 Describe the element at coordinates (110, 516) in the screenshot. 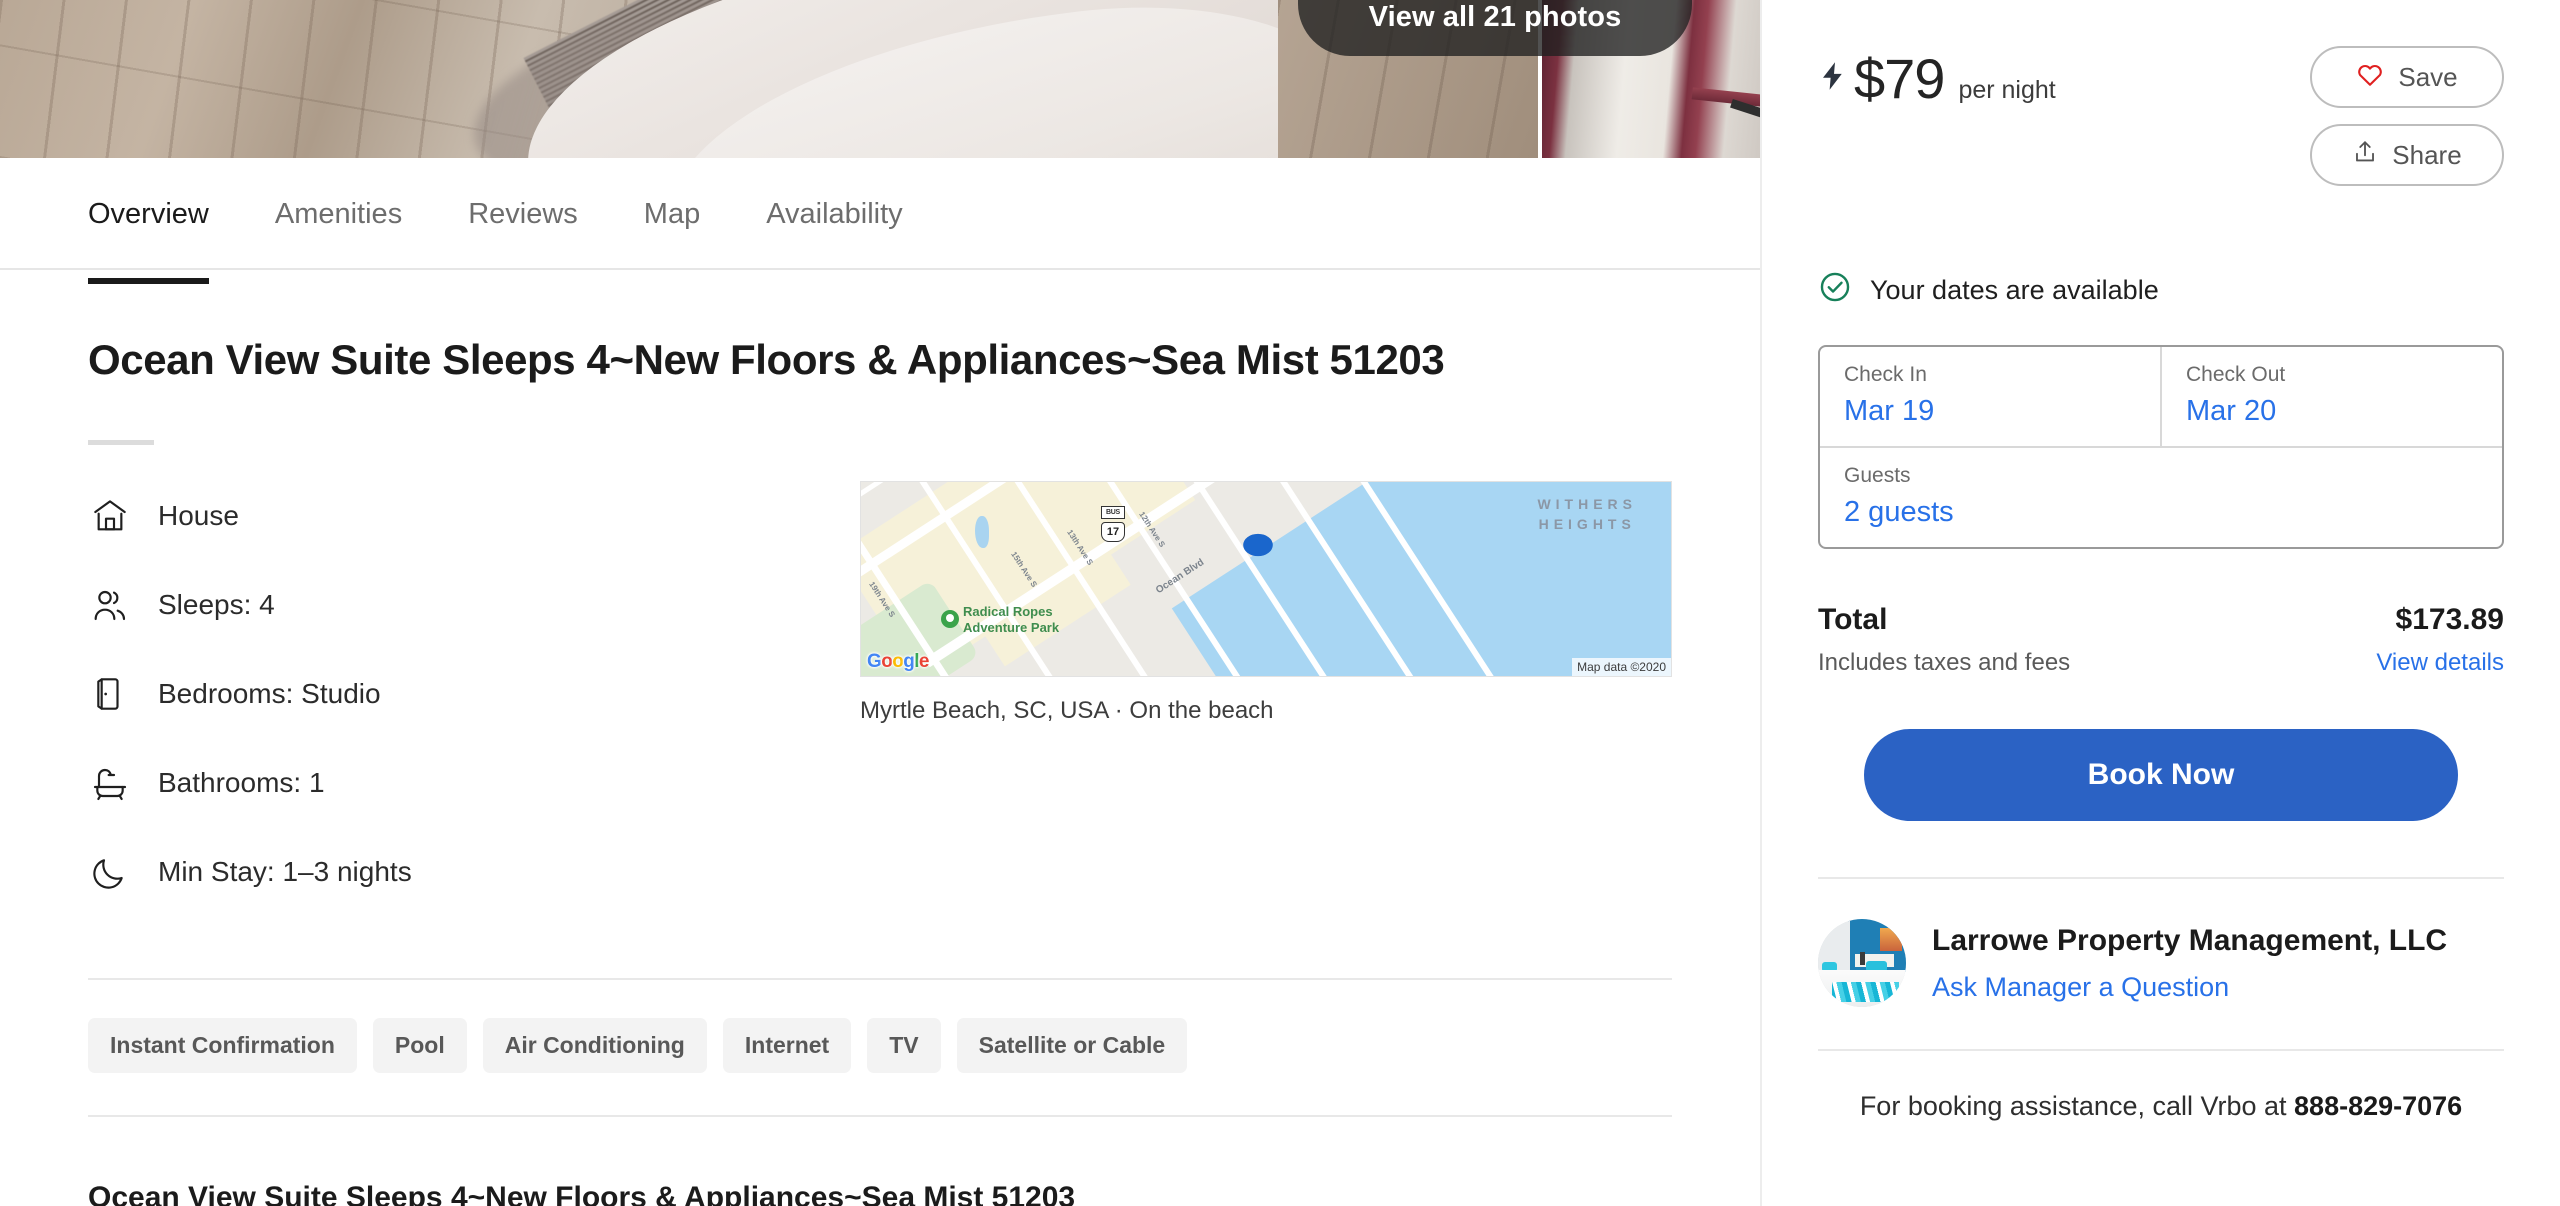

I see `house-icon` at that location.